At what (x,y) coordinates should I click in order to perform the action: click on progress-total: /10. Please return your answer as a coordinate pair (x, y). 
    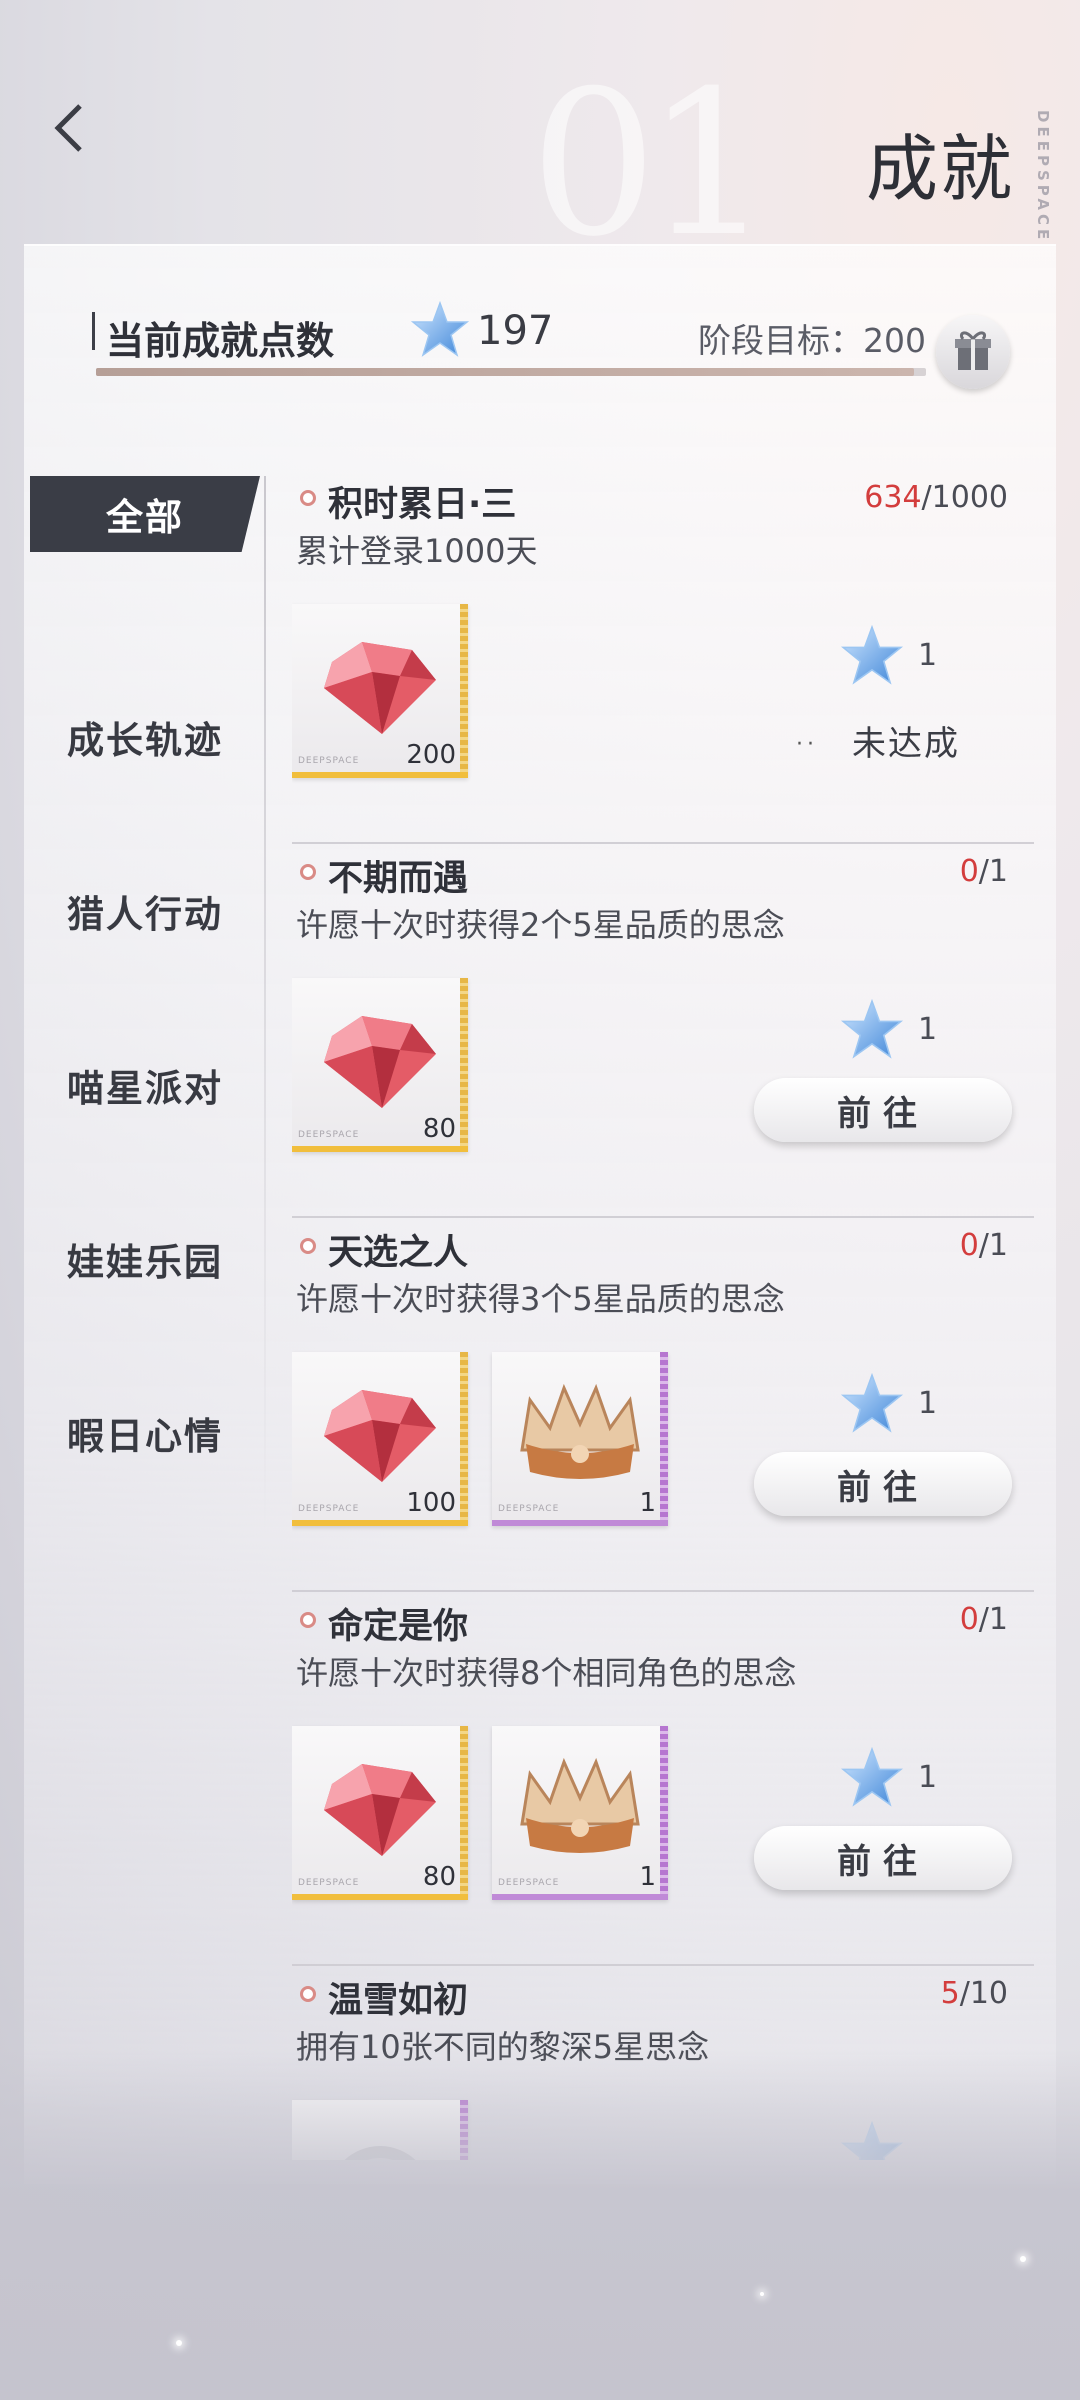
    Looking at the image, I should click on (983, 1993).